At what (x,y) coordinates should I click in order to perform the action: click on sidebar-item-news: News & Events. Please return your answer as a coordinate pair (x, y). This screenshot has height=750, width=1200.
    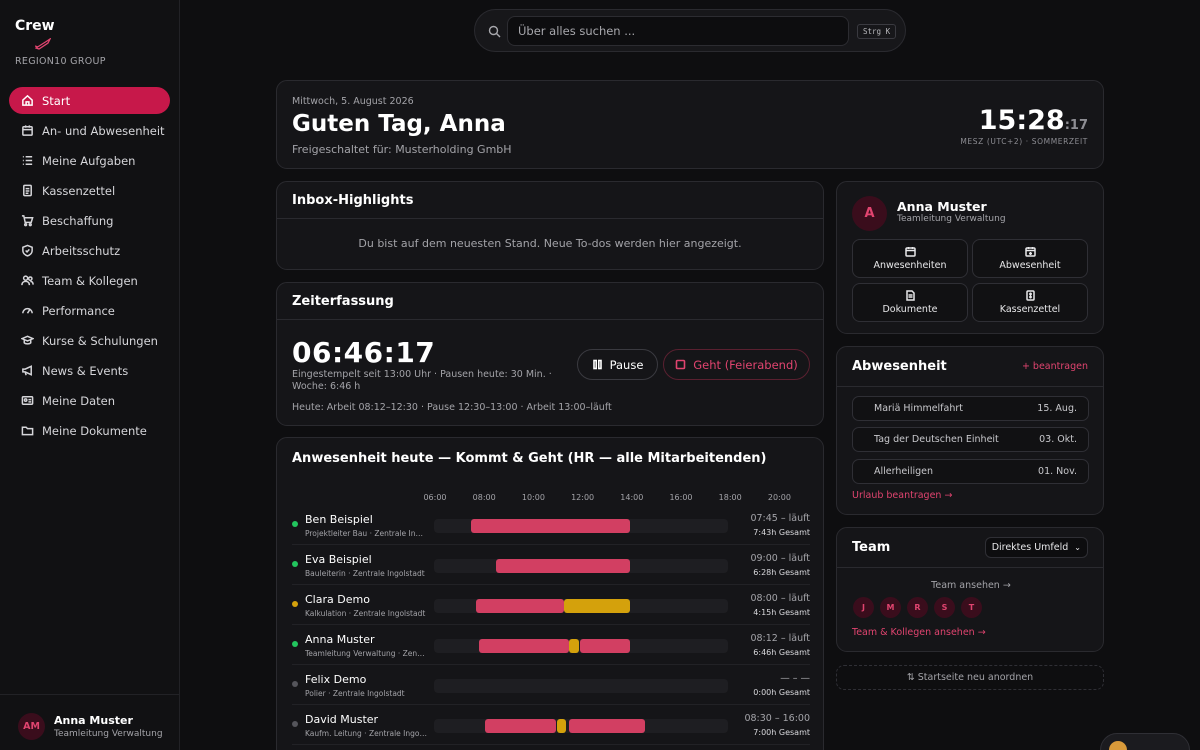
    Looking at the image, I should click on (89, 370).